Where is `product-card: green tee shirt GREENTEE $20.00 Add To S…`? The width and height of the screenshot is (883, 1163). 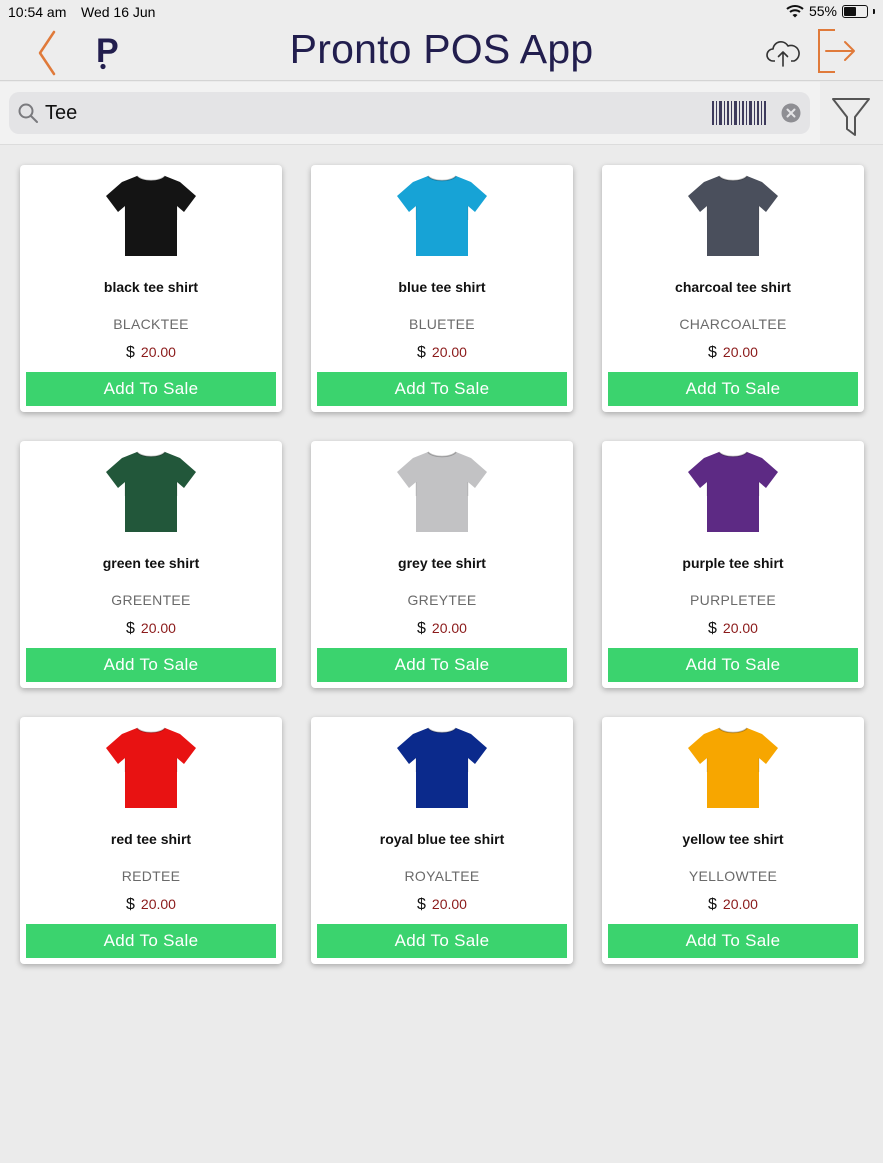 product-card: green tee shirt GREENTEE $20.00 Add To S… is located at coordinates (151, 564).